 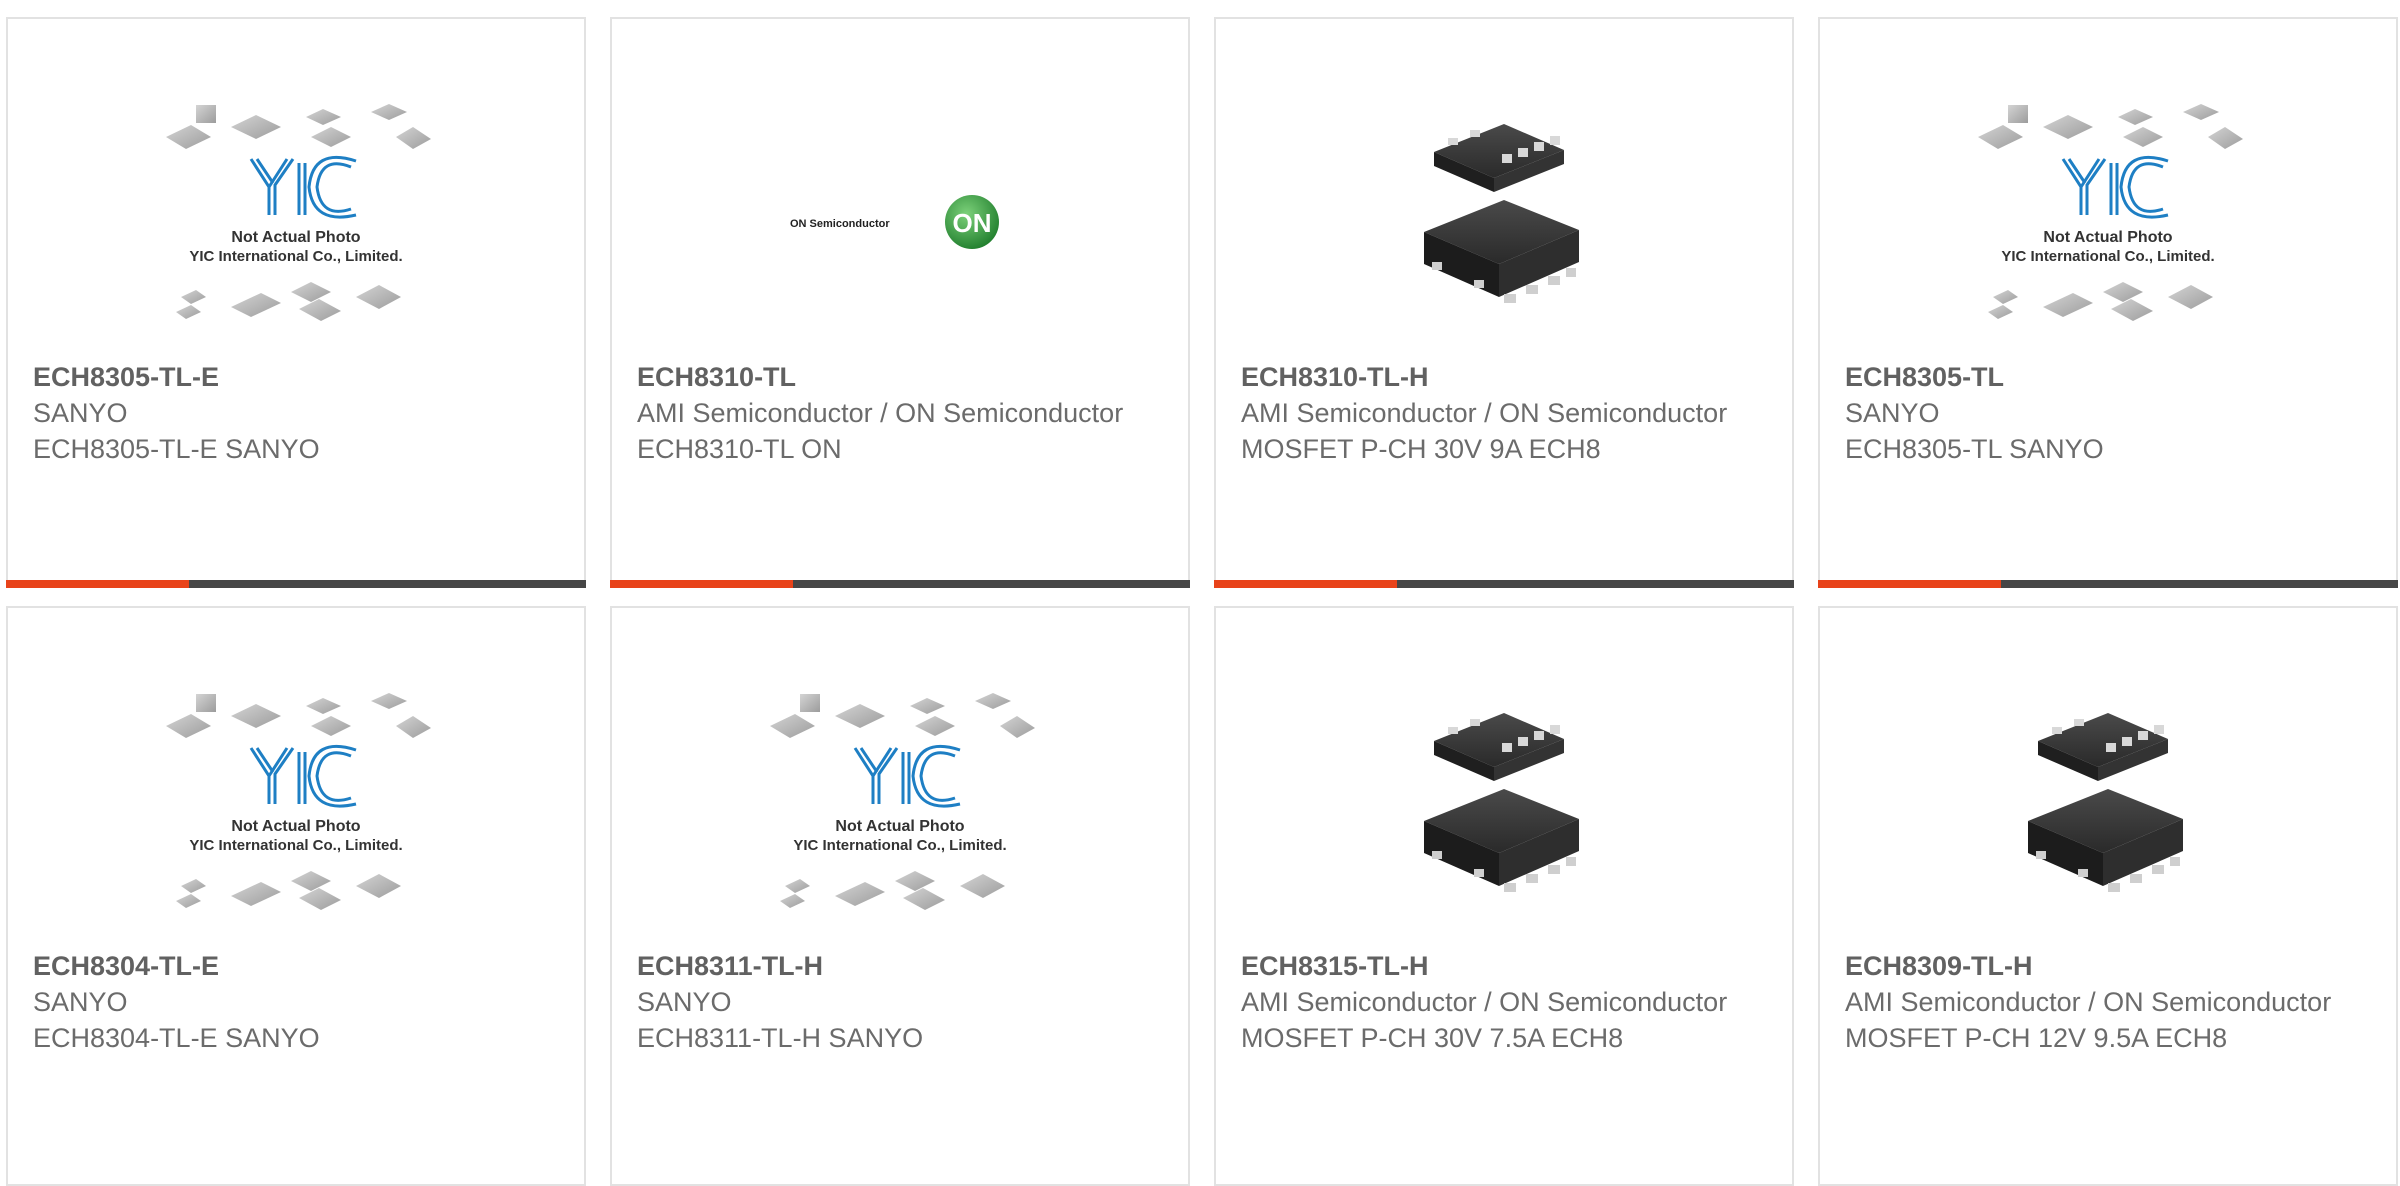 What do you see at coordinates (1506, 377) in the screenshot?
I see `part-number: ECH8310-TL-H` at bounding box center [1506, 377].